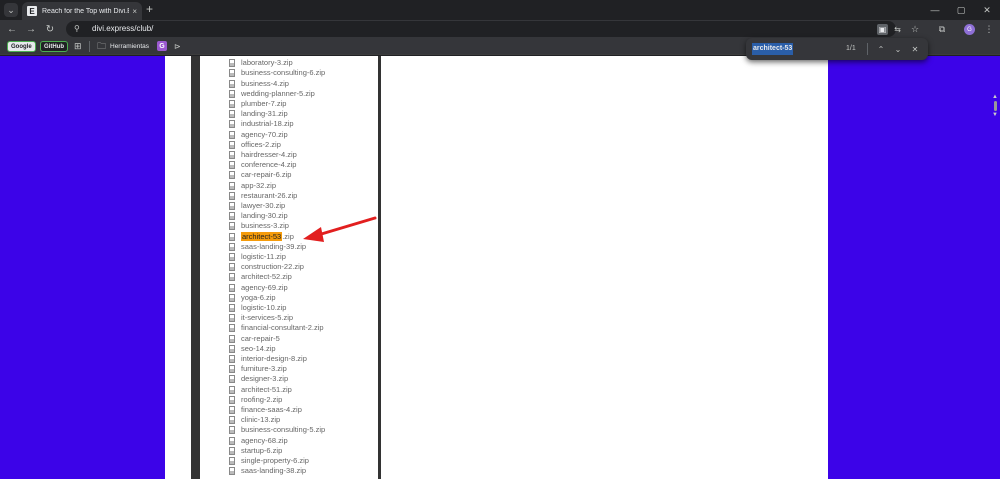 This screenshot has width=1000, height=479. Describe the element at coordinates (897, 29) in the screenshot. I see `translate-icon: ⇆` at that location.